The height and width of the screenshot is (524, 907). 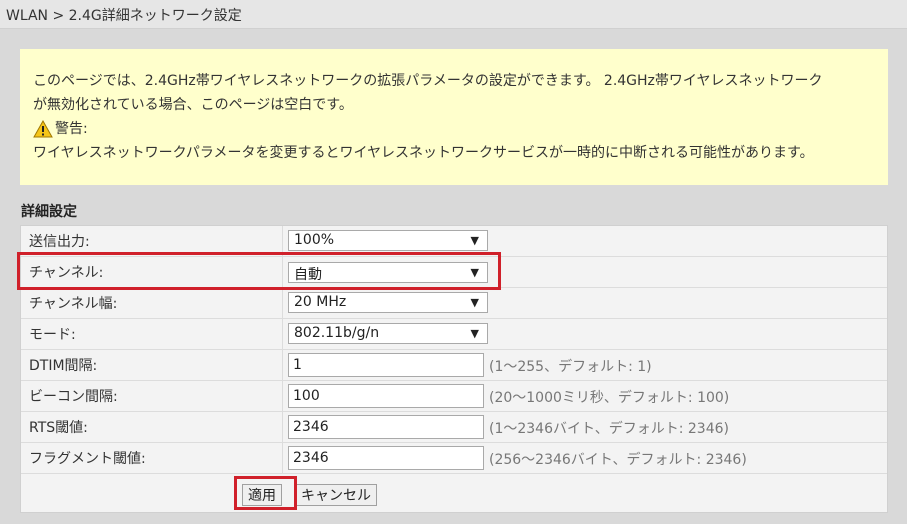 What do you see at coordinates (386, 458) in the screenshot?
I see `frag-input` at bounding box center [386, 458].